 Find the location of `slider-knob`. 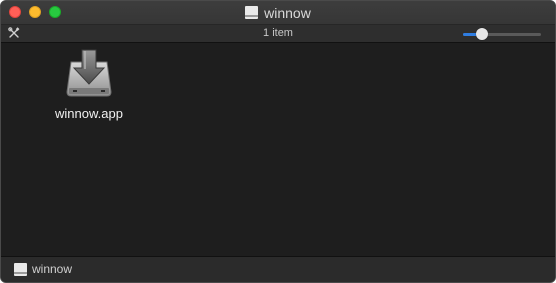

slider-knob is located at coordinates (482, 34).